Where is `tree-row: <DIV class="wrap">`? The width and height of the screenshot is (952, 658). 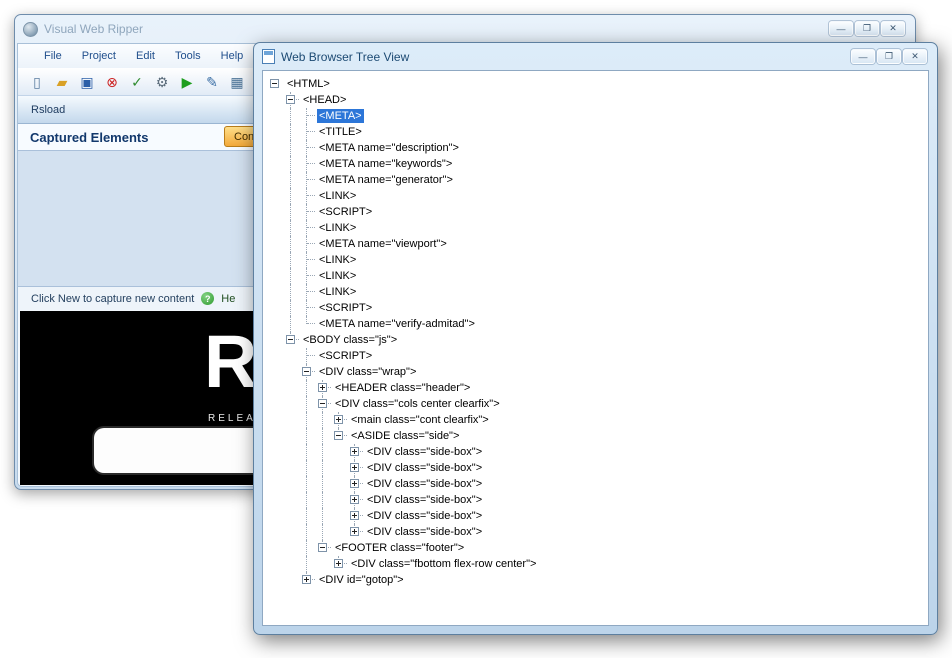
tree-row: <DIV class="wrap"> is located at coordinates (597, 372).